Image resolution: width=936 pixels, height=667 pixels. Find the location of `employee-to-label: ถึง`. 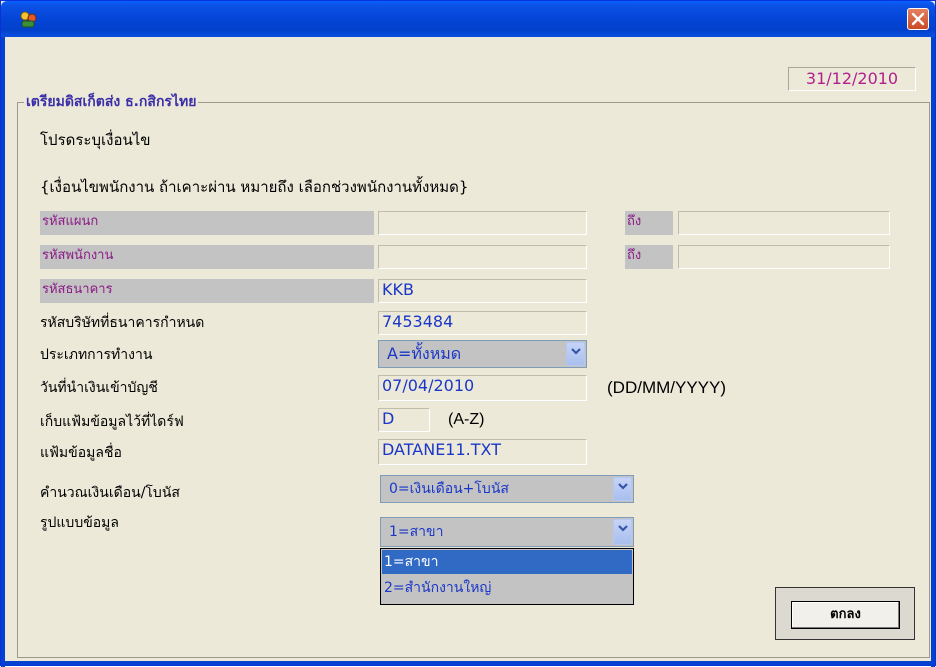

employee-to-label: ถึง is located at coordinates (649, 257).